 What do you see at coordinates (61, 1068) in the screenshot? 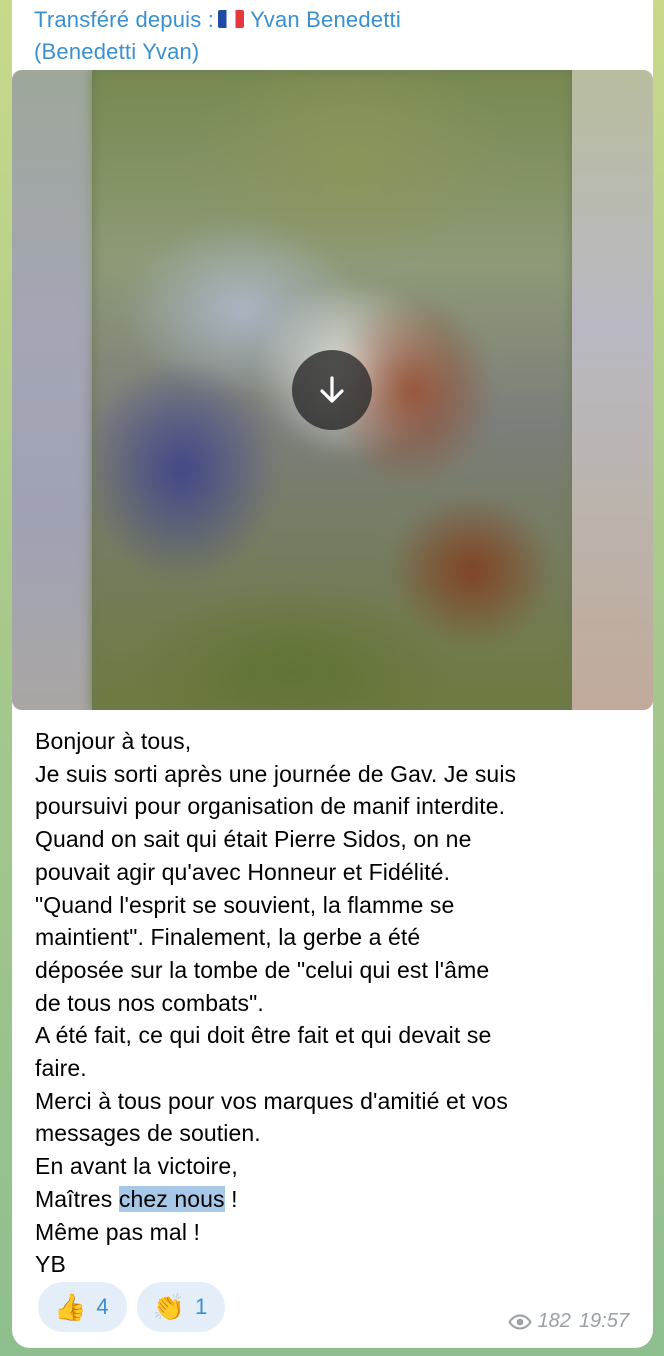
I see `message-line: faire.` at bounding box center [61, 1068].